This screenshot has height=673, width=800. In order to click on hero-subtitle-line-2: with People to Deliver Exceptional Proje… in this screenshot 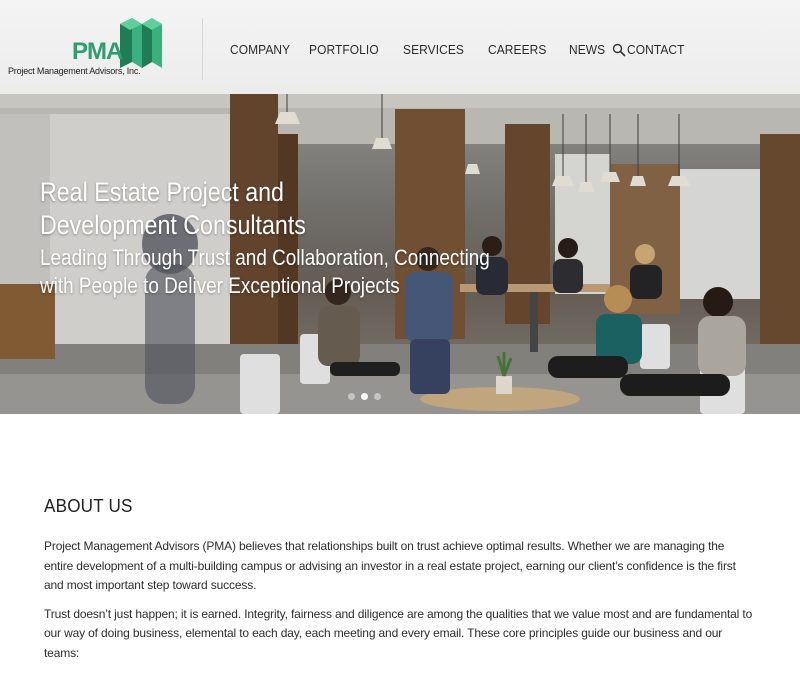, I will do `click(220, 285)`.